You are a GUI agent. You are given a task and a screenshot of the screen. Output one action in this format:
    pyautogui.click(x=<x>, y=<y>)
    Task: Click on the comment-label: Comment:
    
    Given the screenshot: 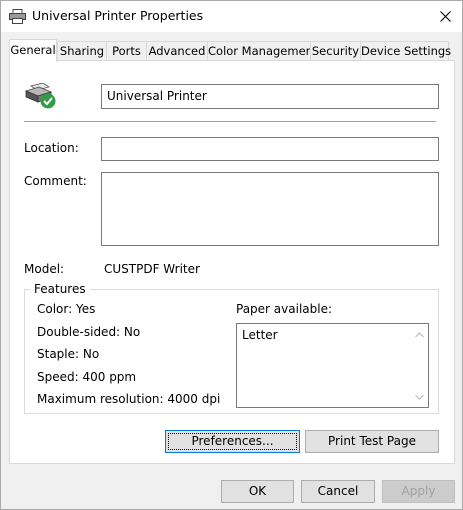 What is the action you would take?
    pyautogui.click(x=55, y=181)
    